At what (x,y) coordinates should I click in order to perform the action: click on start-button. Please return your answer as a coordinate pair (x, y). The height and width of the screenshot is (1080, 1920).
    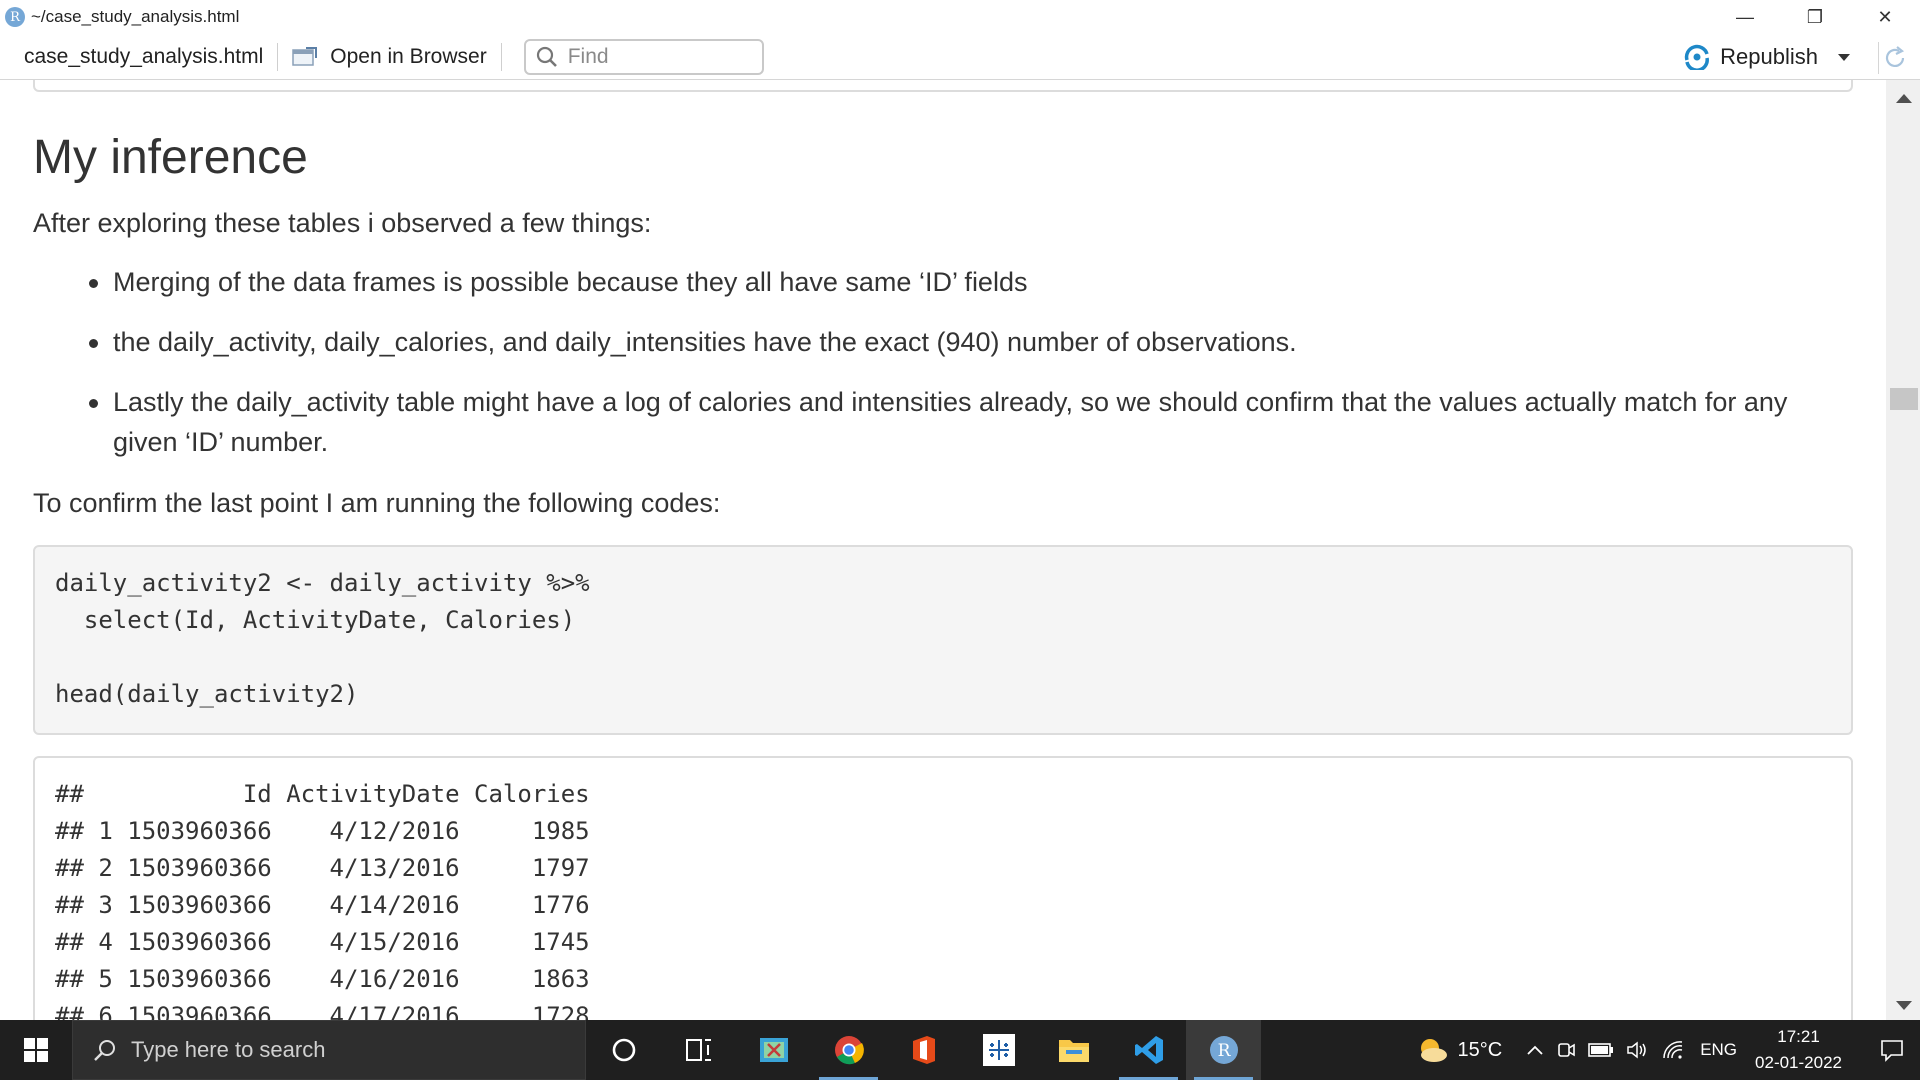
    Looking at the image, I should click on (36, 1050).